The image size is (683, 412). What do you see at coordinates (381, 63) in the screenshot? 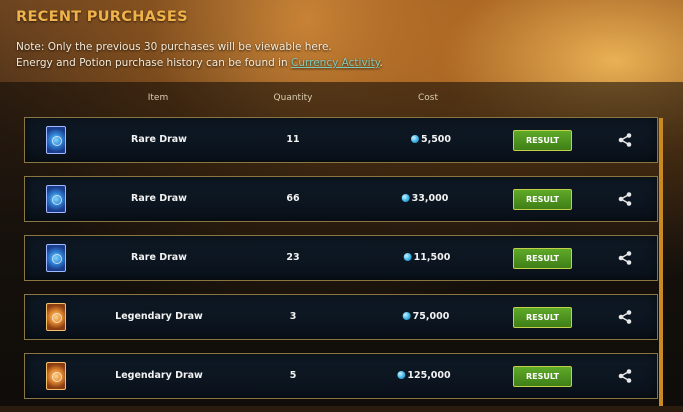
I see `note-line-2-end: .` at bounding box center [381, 63].